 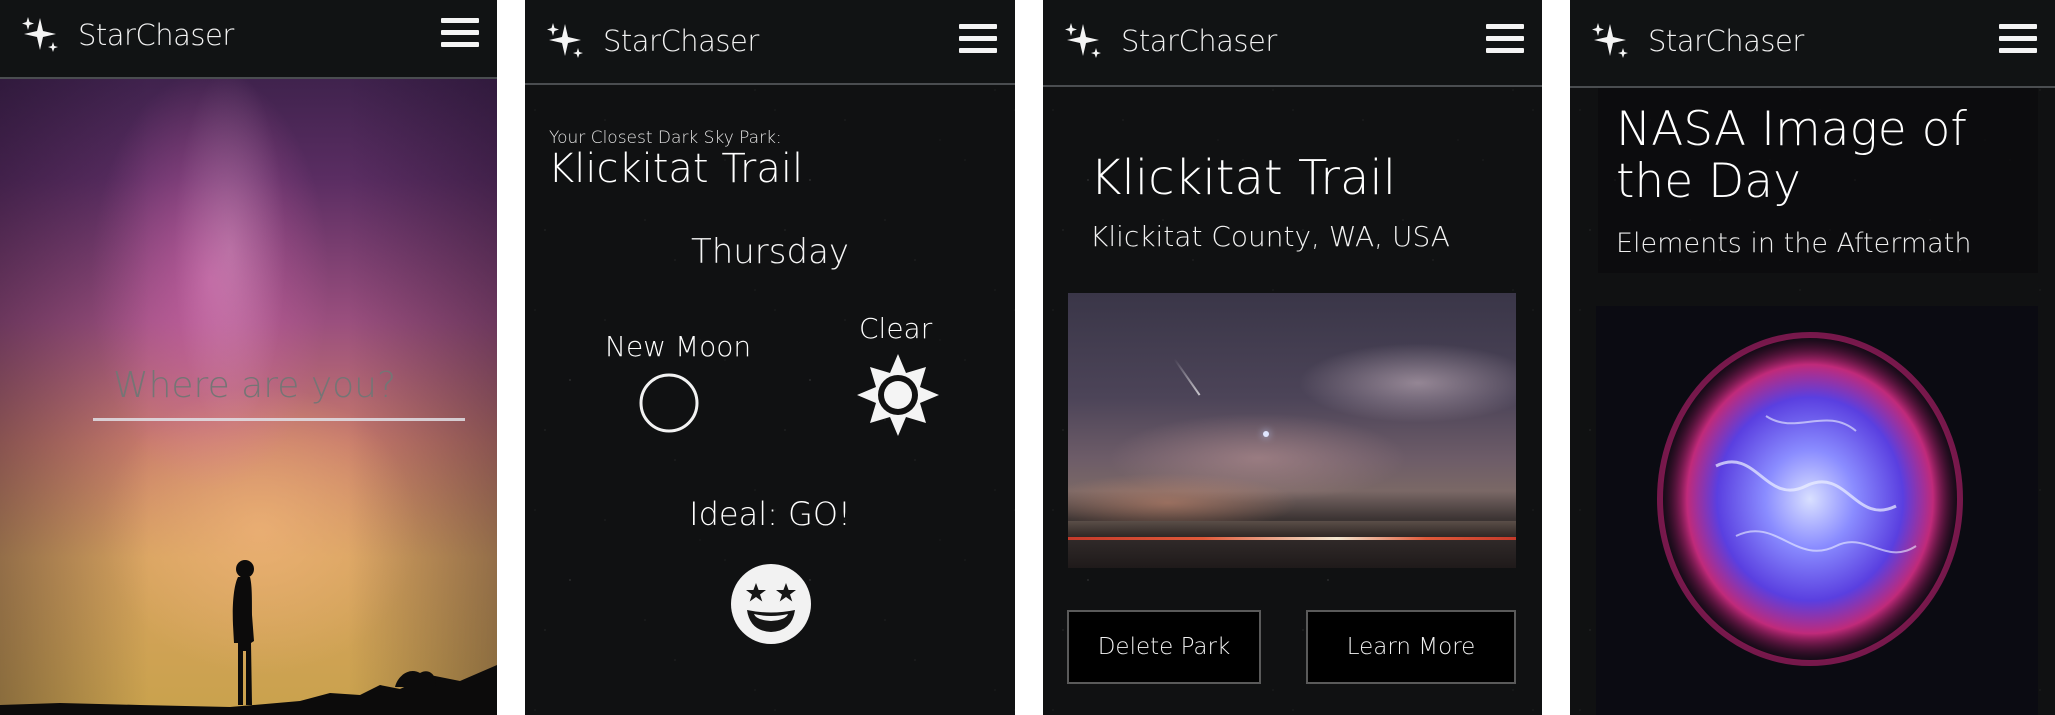 I want to click on park-title: Klickitat Trail, so click(x=1243, y=178).